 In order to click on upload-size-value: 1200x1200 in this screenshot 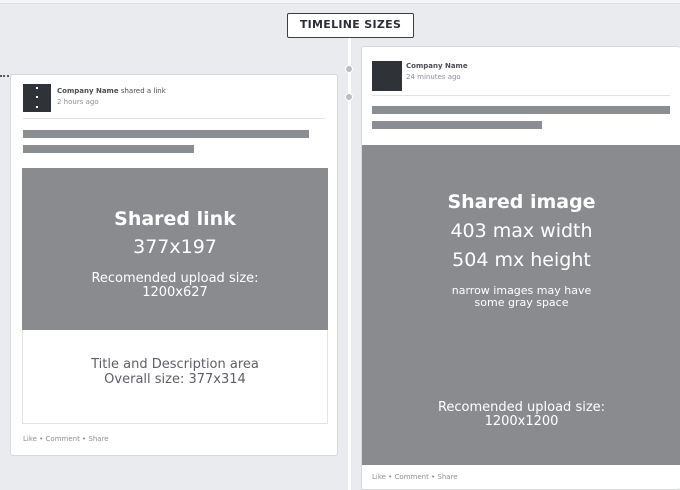, I will do `click(521, 421)`.